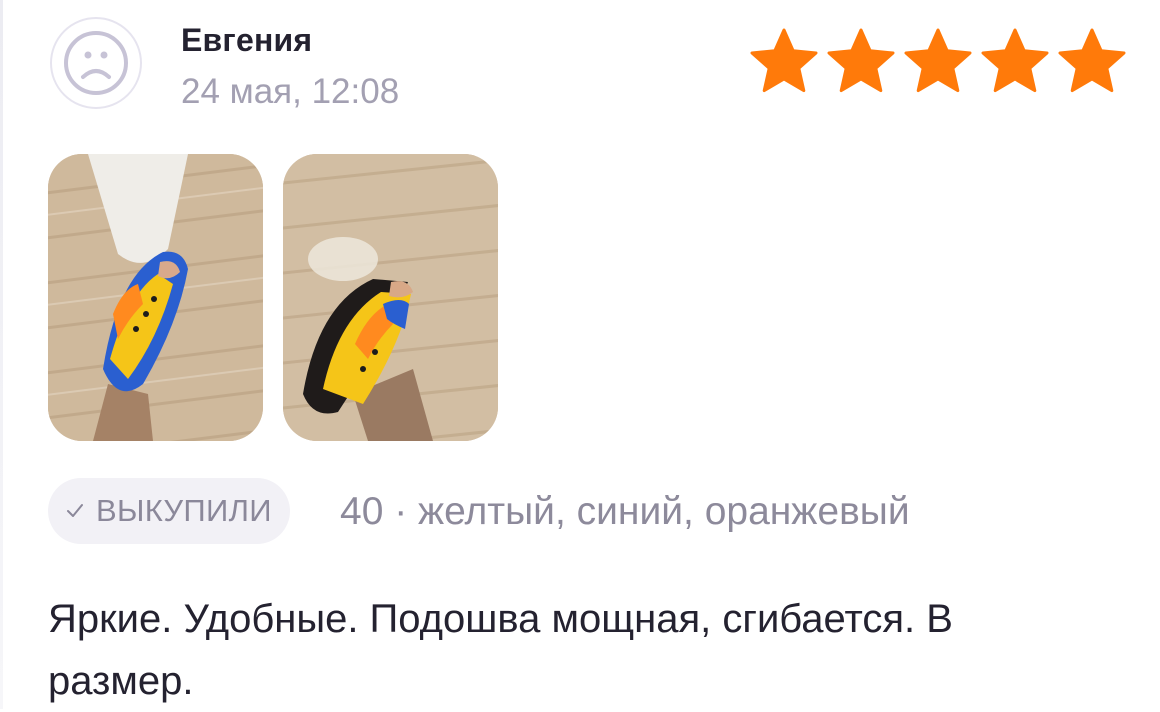 The height and width of the screenshot is (712, 1160). What do you see at coordinates (75, 511) in the screenshot?
I see `check-icon` at bounding box center [75, 511].